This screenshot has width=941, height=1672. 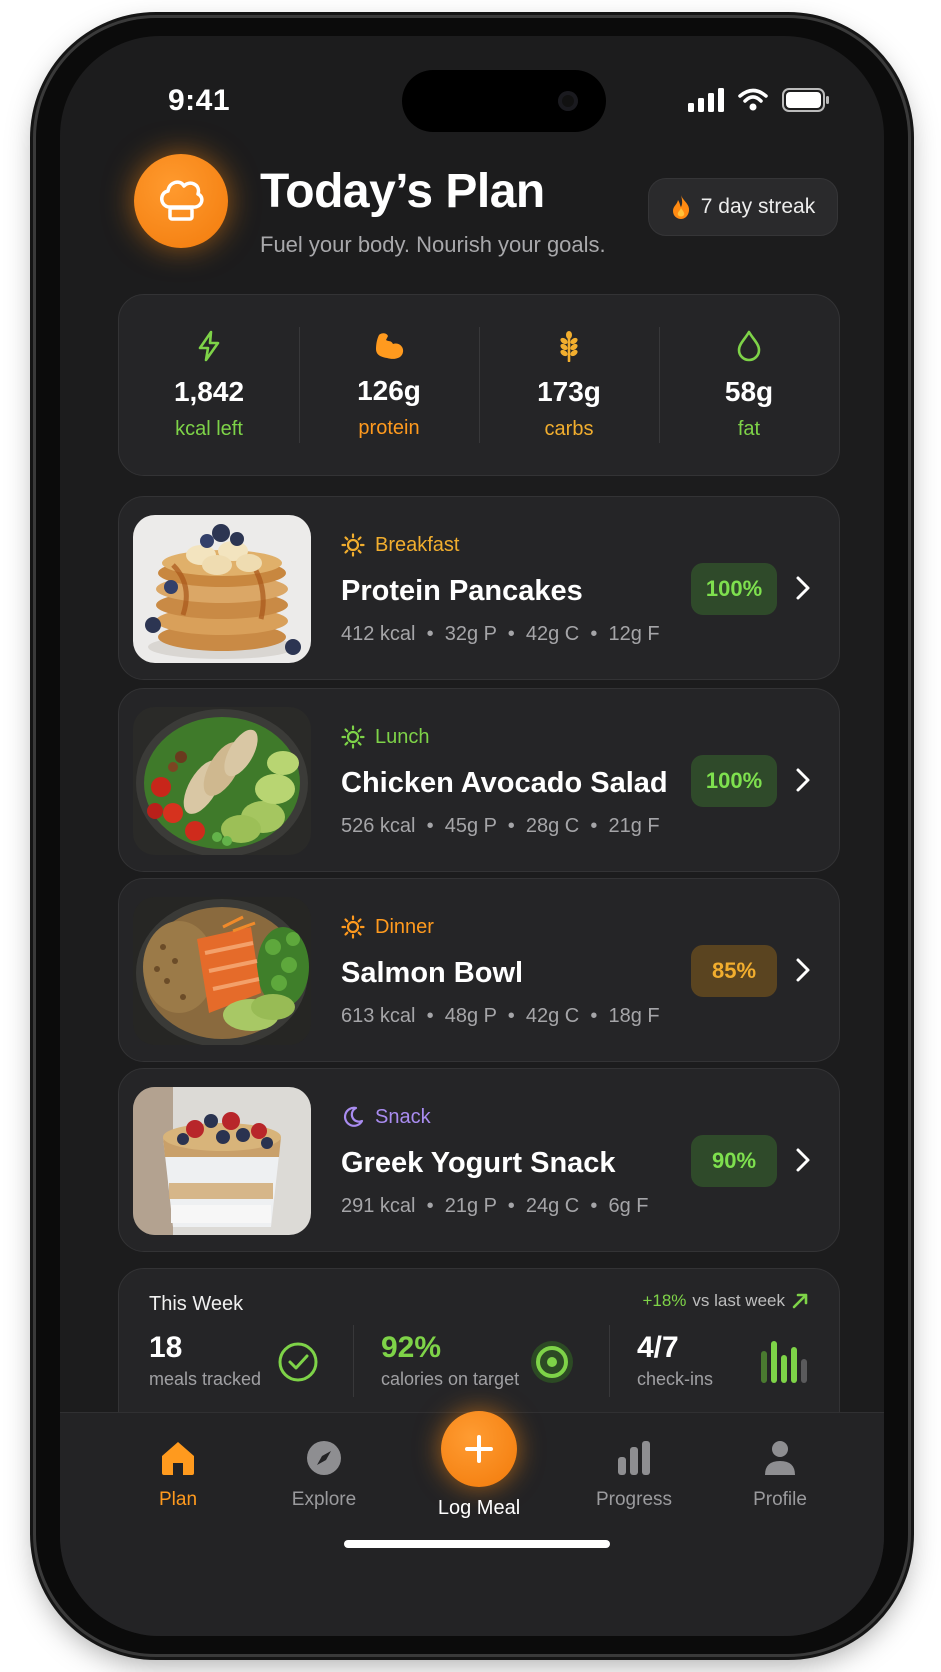 I want to click on tab-profile: Profile, so click(x=780, y=1475).